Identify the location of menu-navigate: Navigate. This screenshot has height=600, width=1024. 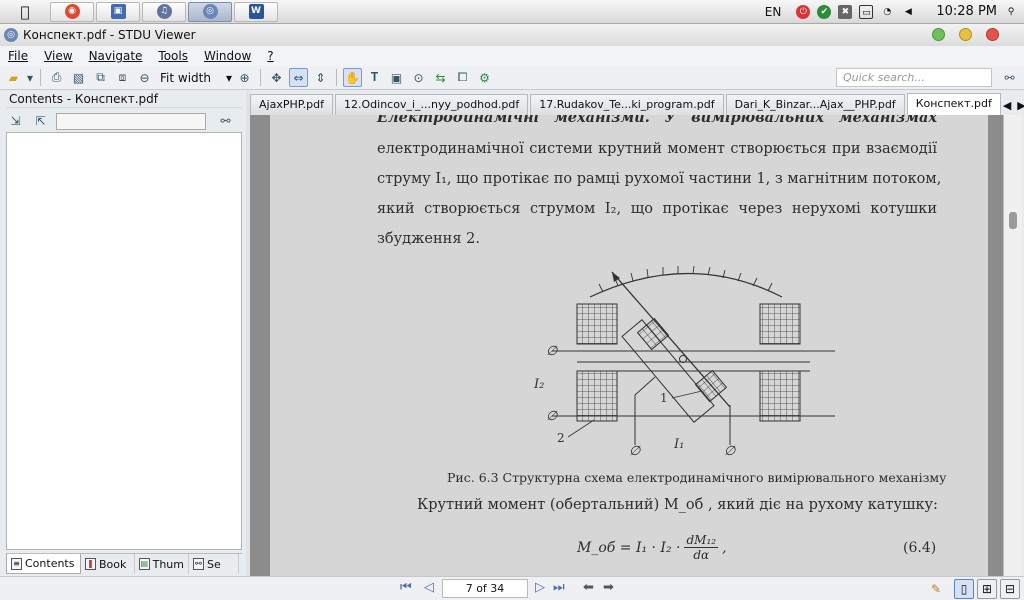
(116, 56).